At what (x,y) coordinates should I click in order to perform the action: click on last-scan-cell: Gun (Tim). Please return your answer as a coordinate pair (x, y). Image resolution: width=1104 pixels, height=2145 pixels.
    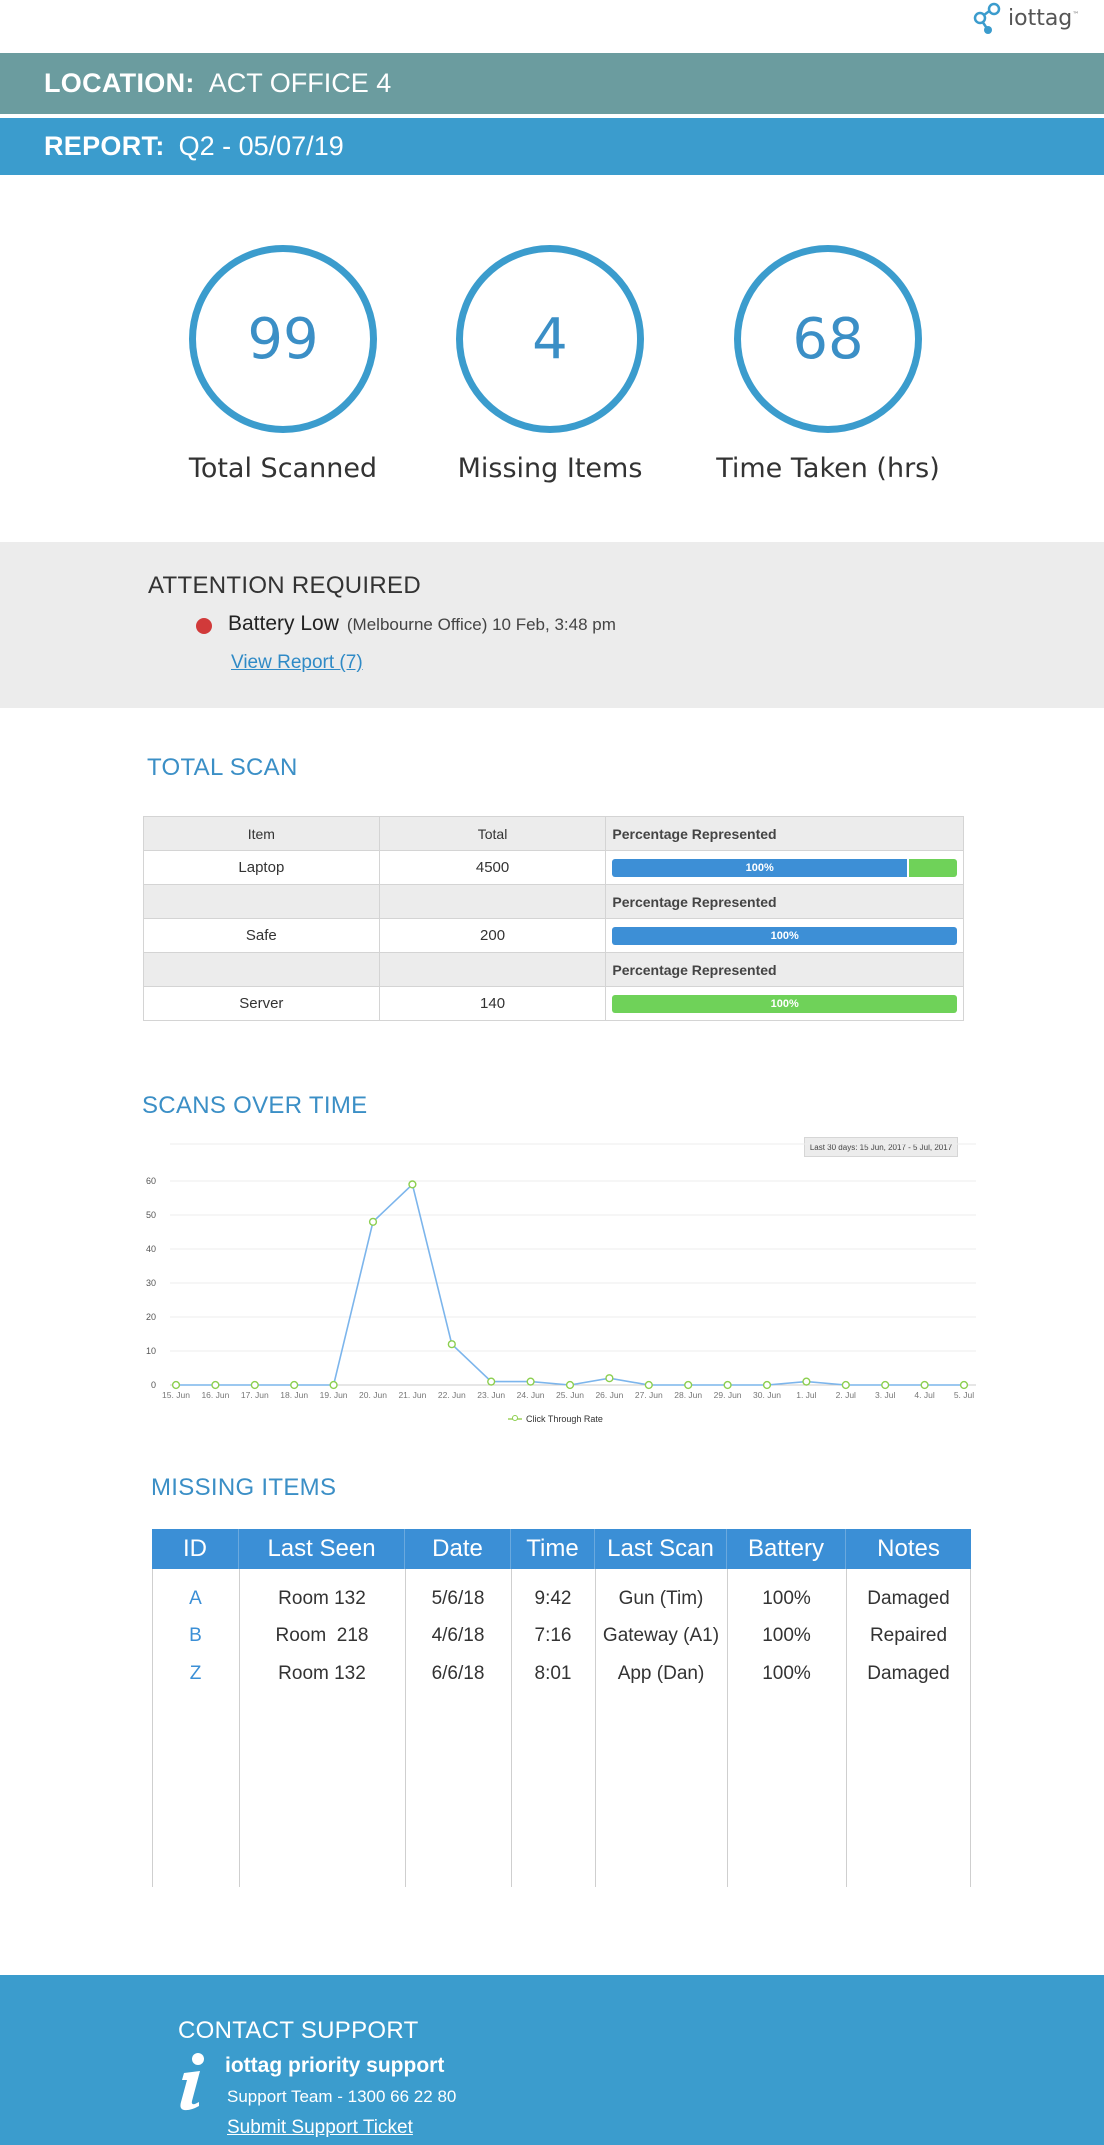
    Looking at the image, I should click on (661, 1598).